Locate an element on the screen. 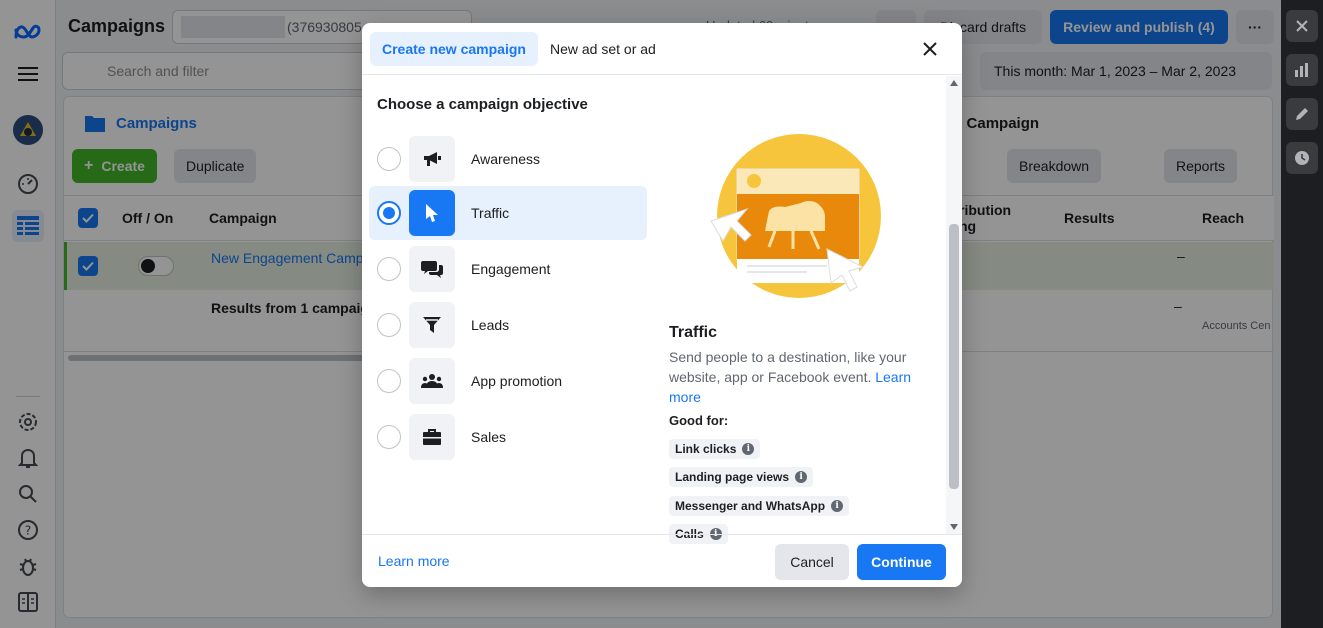 This screenshot has width=1323, height=628. objective-engagement: Engagement is located at coordinates (508, 269).